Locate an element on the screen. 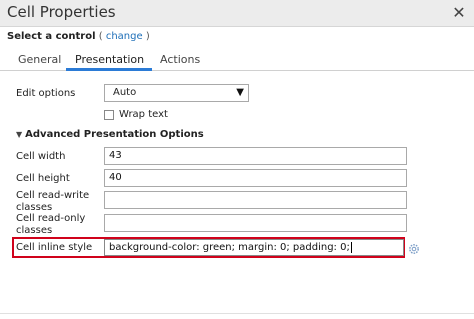 Image resolution: width=474 pixels, height=319 pixels. inline-style-label: Cell inline style is located at coordinates (54, 247).